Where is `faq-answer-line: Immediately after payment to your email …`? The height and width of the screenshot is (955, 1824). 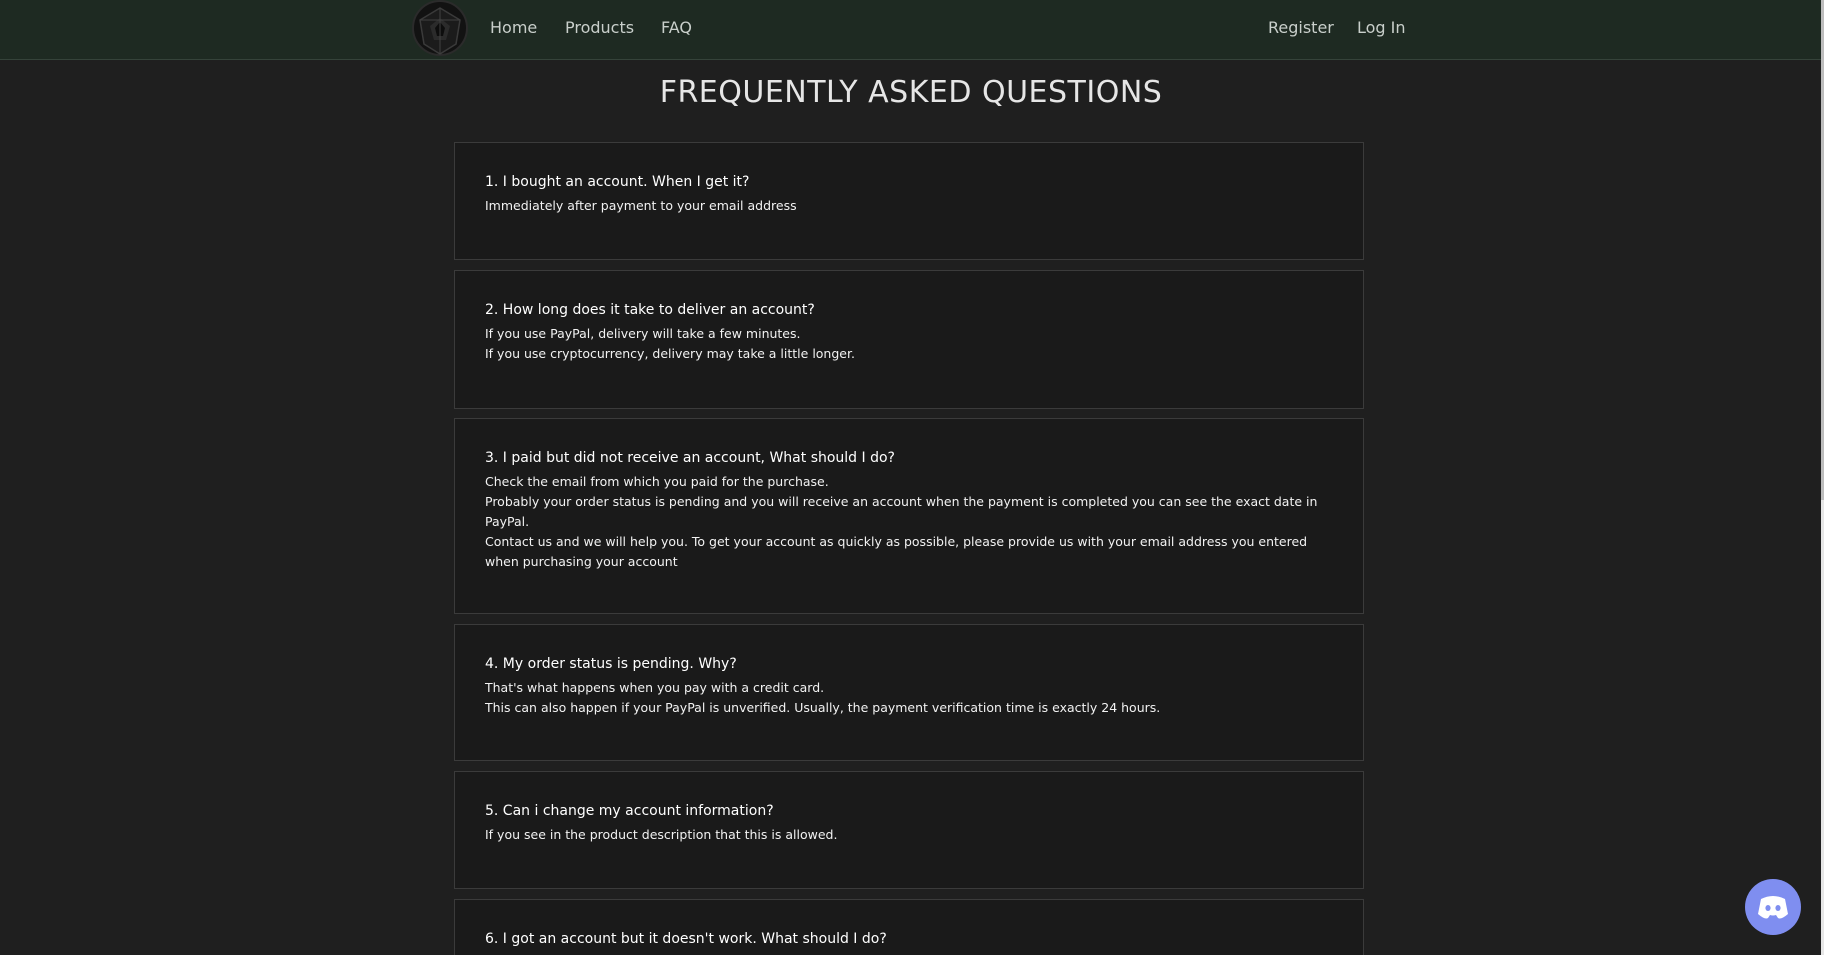
faq-answer-line: Immediately after payment to your email … is located at coordinates (641, 205).